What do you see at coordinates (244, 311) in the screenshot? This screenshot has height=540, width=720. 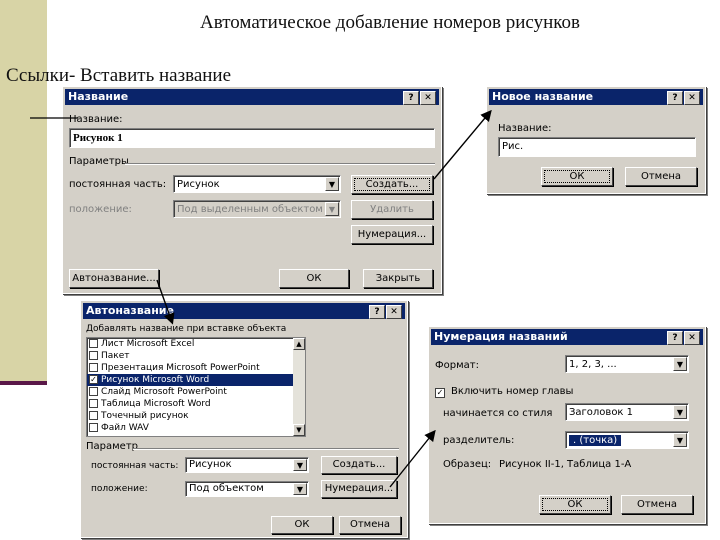 I see `autocaption-dialog-titlebar: Автоназвание ? ✕` at bounding box center [244, 311].